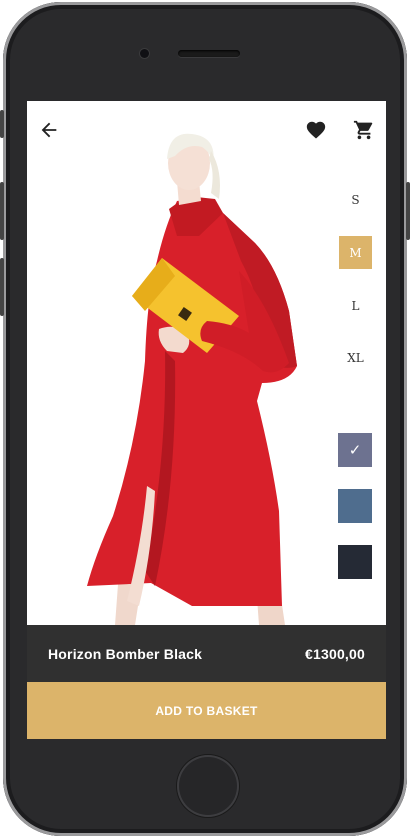 The image size is (412, 840). I want to click on back-arrow-icon, so click(49, 130).